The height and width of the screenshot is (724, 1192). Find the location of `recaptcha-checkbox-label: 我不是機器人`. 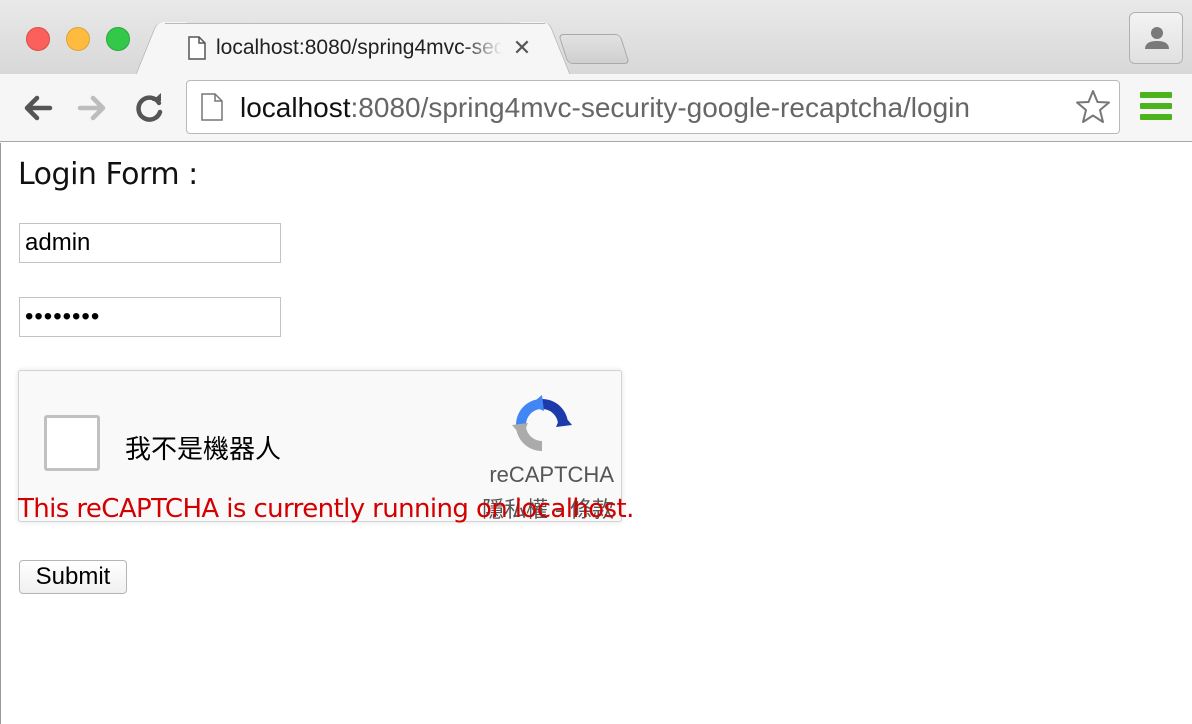

recaptcha-checkbox-label: 我不是機器人 is located at coordinates (203, 450).